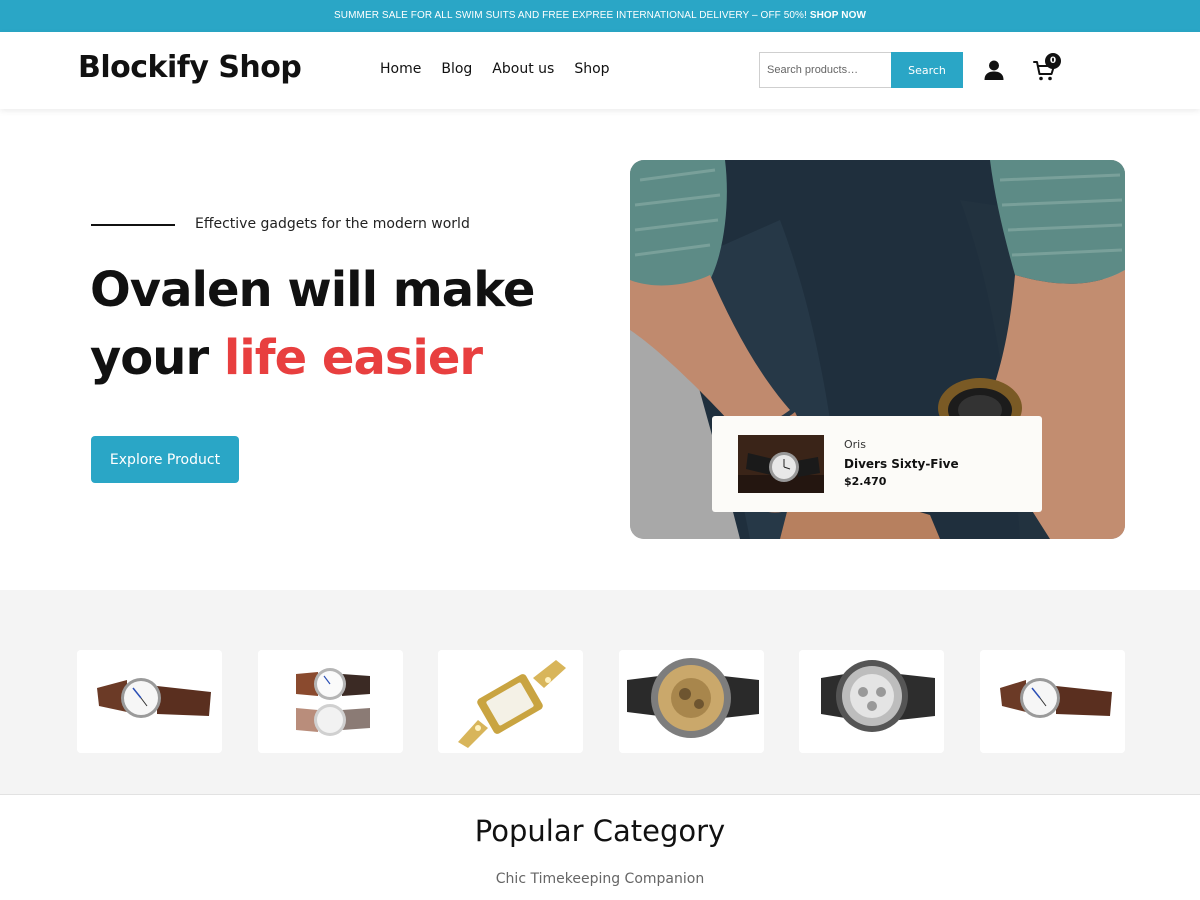 This screenshot has height=900, width=1200. Describe the element at coordinates (353, 358) in the screenshot. I see `hero-title-accent: life easier` at that location.